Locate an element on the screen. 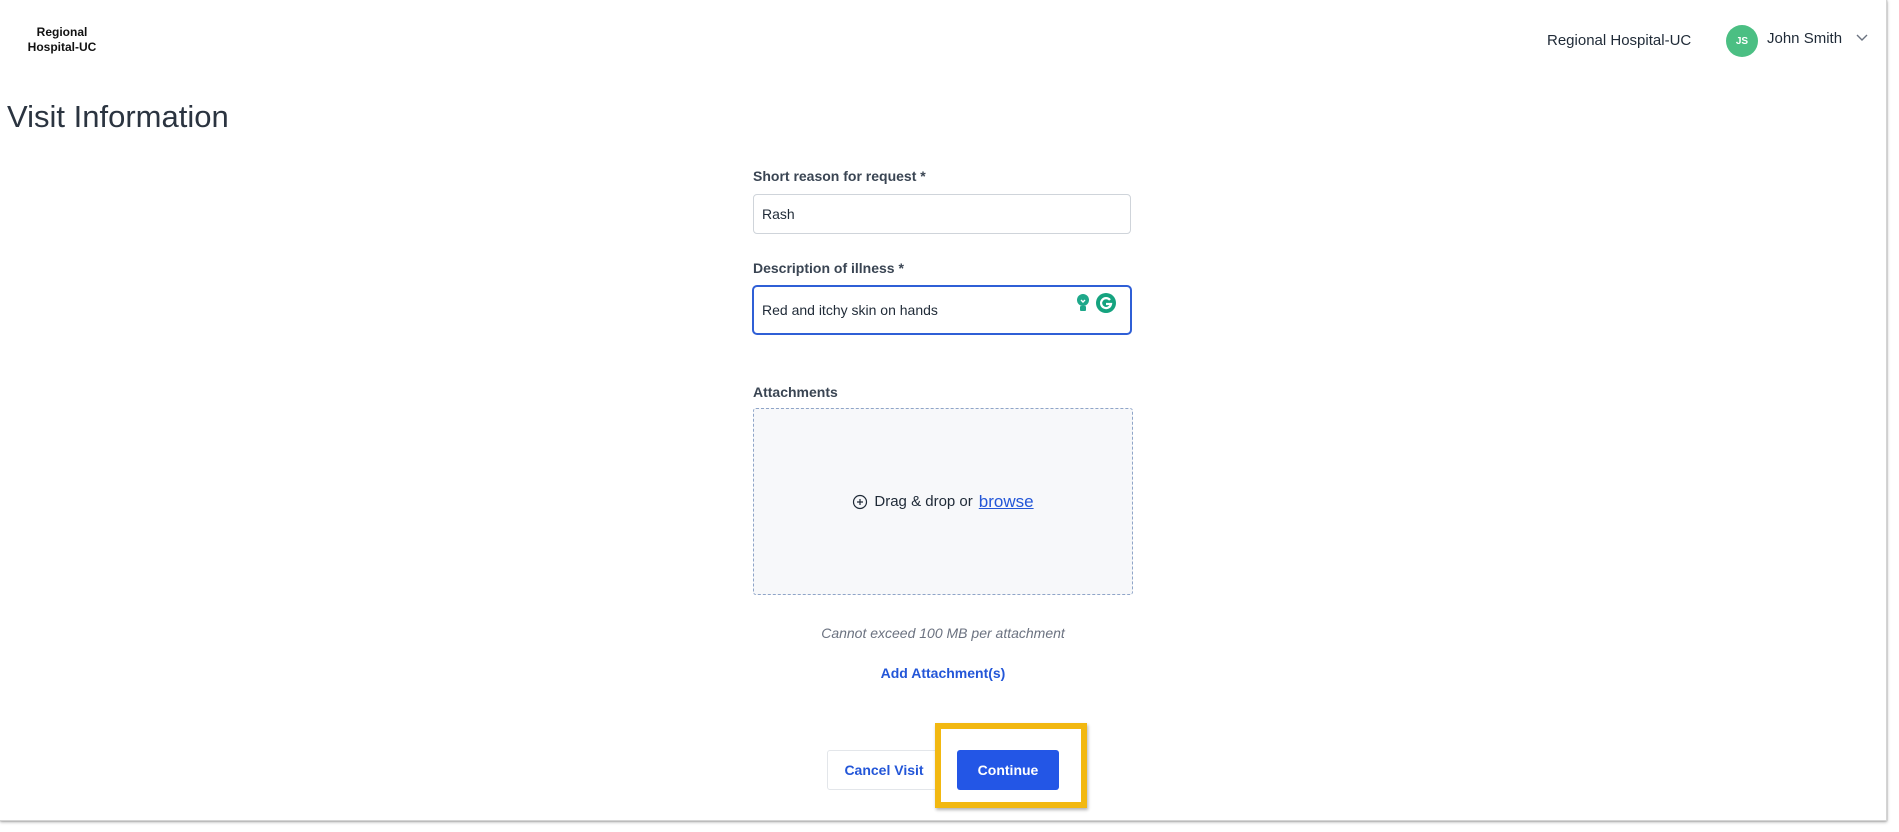 The image size is (1899, 832). drop-zone-prompt: Drag & drop or browse is located at coordinates (943, 502).